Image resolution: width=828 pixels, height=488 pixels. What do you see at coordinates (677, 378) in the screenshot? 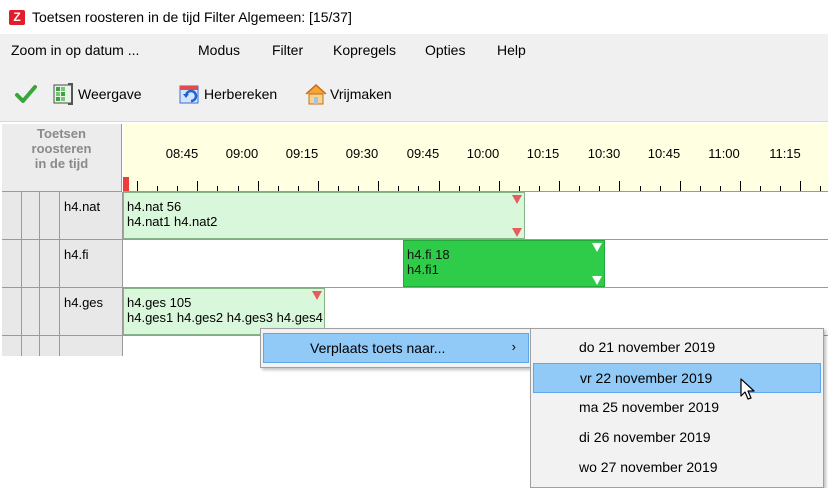
I see `submenu-date: vr 22 november 2019` at bounding box center [677, 378].